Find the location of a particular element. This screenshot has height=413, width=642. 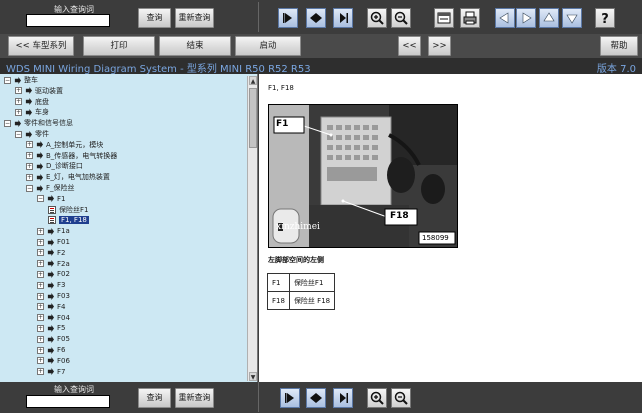

tree-item: + F4 is located at coordinates (51, 307).